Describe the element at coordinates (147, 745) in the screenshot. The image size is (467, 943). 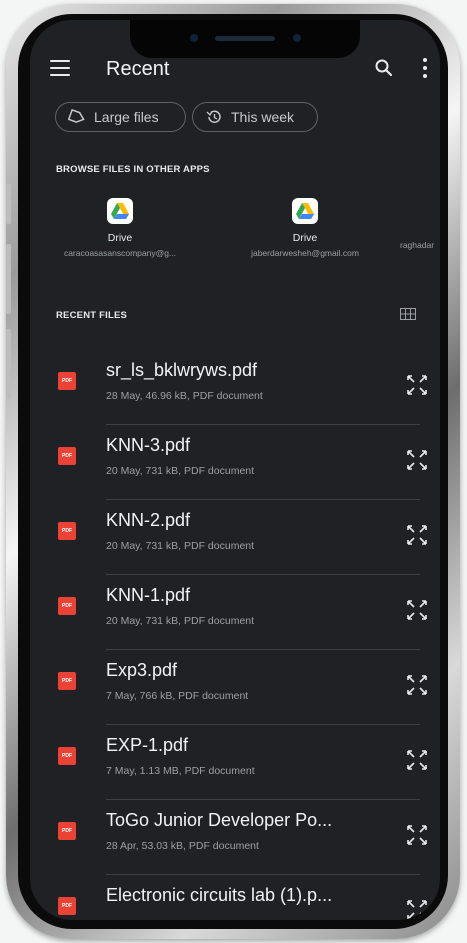
I see `file-name: EXP-1.pdf` at that location.